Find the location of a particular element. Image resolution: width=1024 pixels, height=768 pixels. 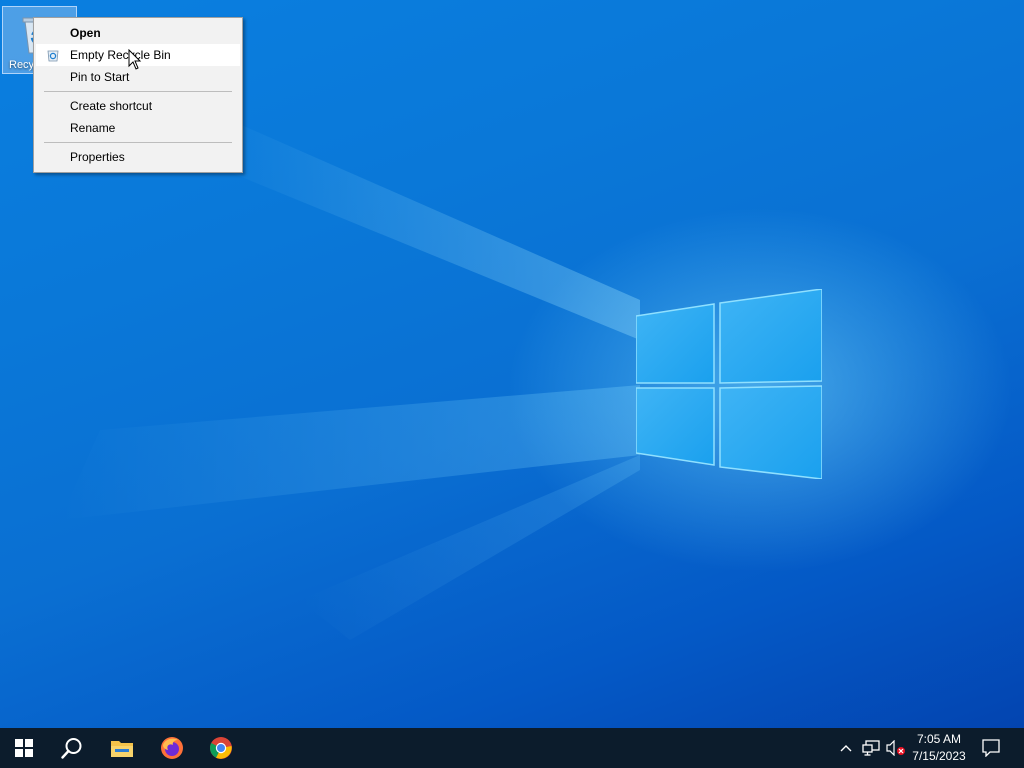

taskbar-chrome is located at coordinates (221, 748).